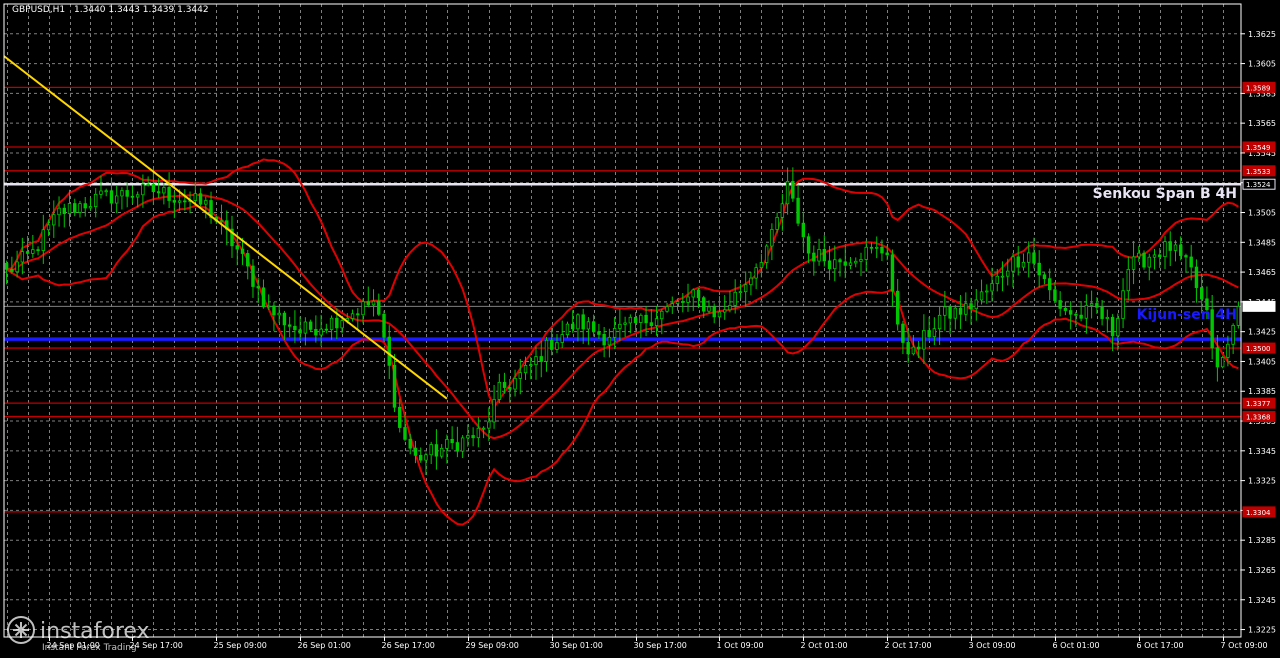 The height and width of the screenshot is (658, 1280). What do you see at coordinates (1258, 185) in the screenshot?
I see `senkou-price-text: 1.3524` at bounding box center [1258, 185].